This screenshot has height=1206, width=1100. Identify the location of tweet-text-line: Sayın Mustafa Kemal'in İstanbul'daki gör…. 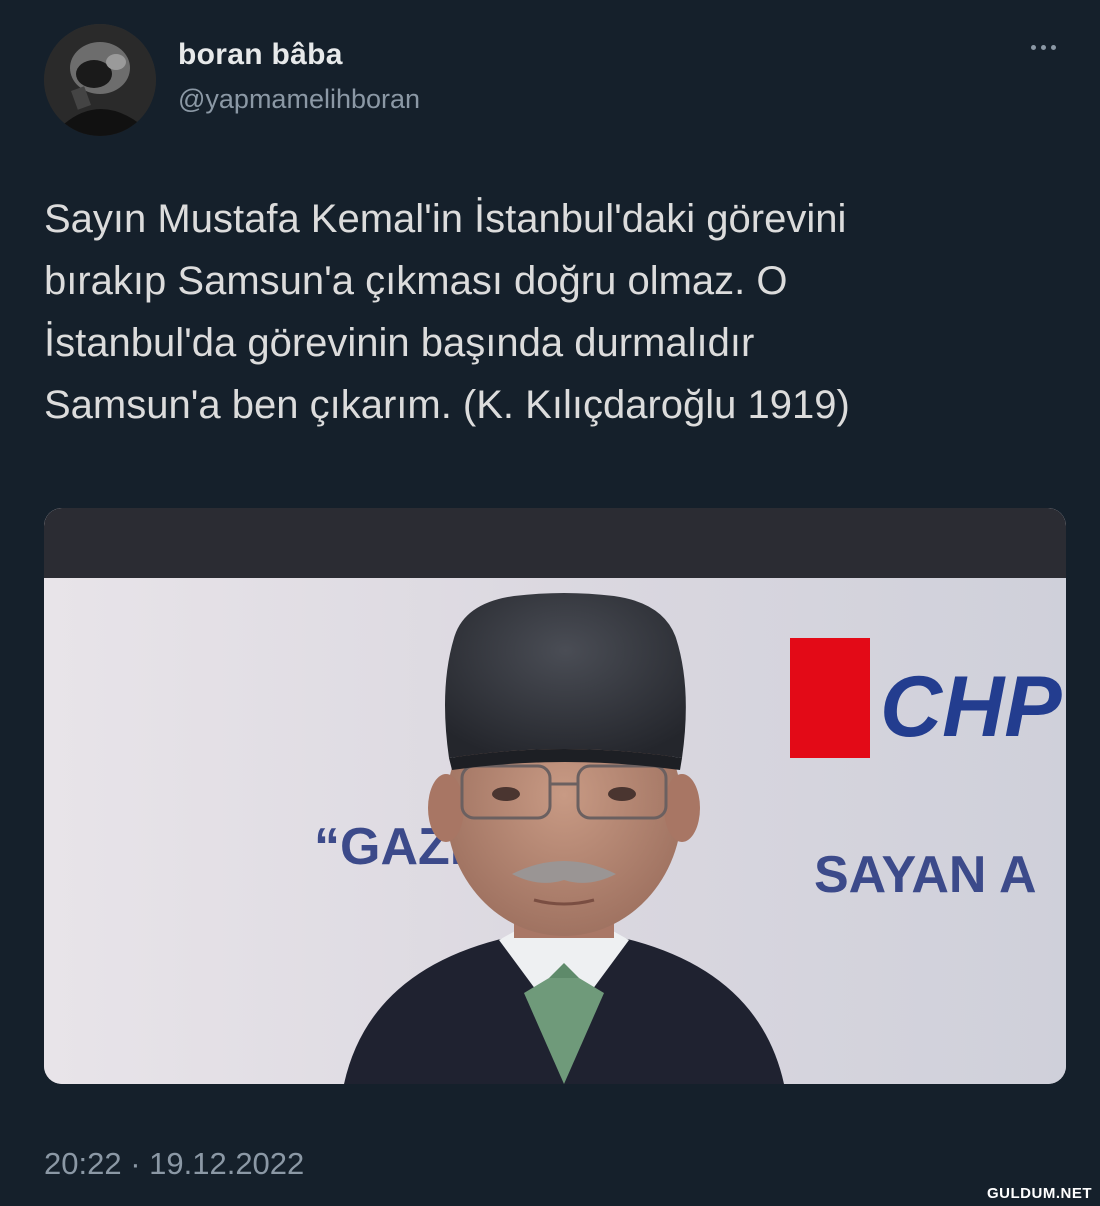
(445, 219).